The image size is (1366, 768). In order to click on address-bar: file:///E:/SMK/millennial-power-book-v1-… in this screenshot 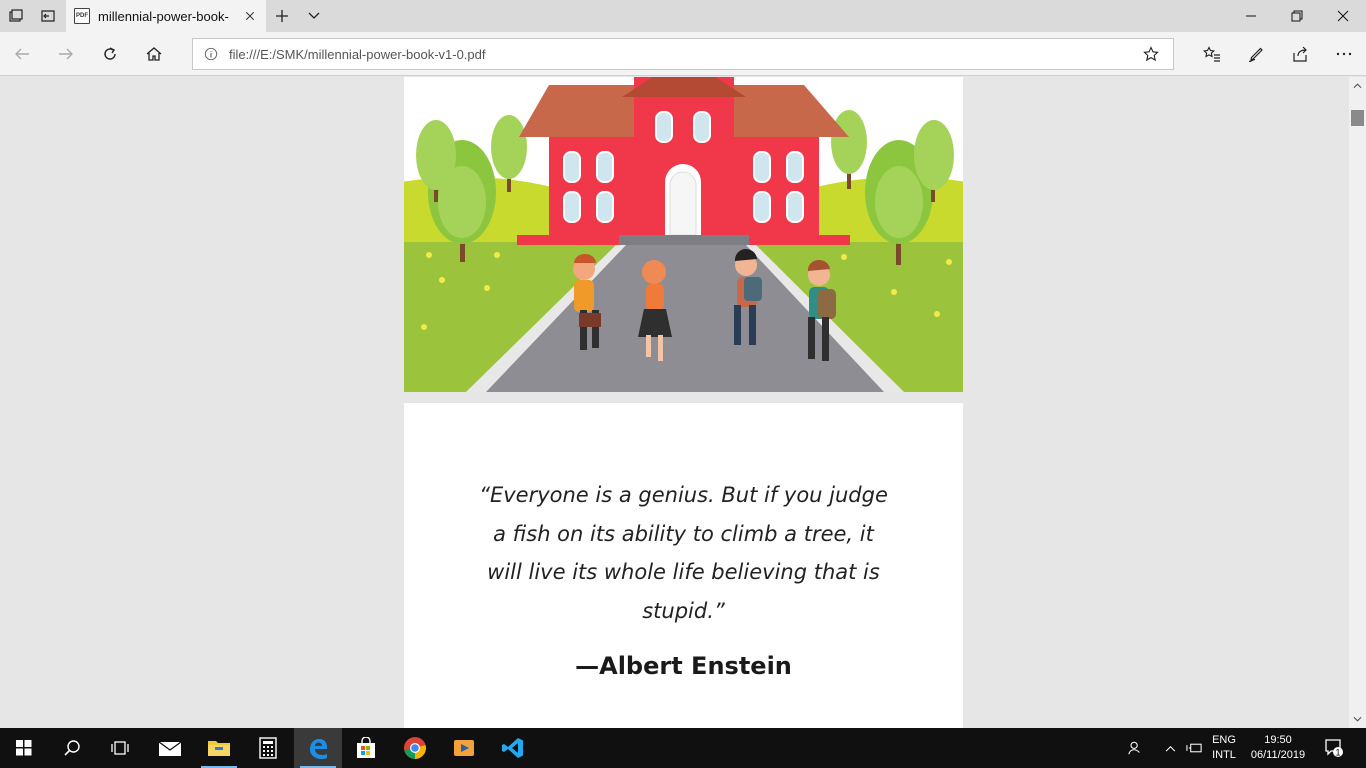, I will do `click(683, 54)`.